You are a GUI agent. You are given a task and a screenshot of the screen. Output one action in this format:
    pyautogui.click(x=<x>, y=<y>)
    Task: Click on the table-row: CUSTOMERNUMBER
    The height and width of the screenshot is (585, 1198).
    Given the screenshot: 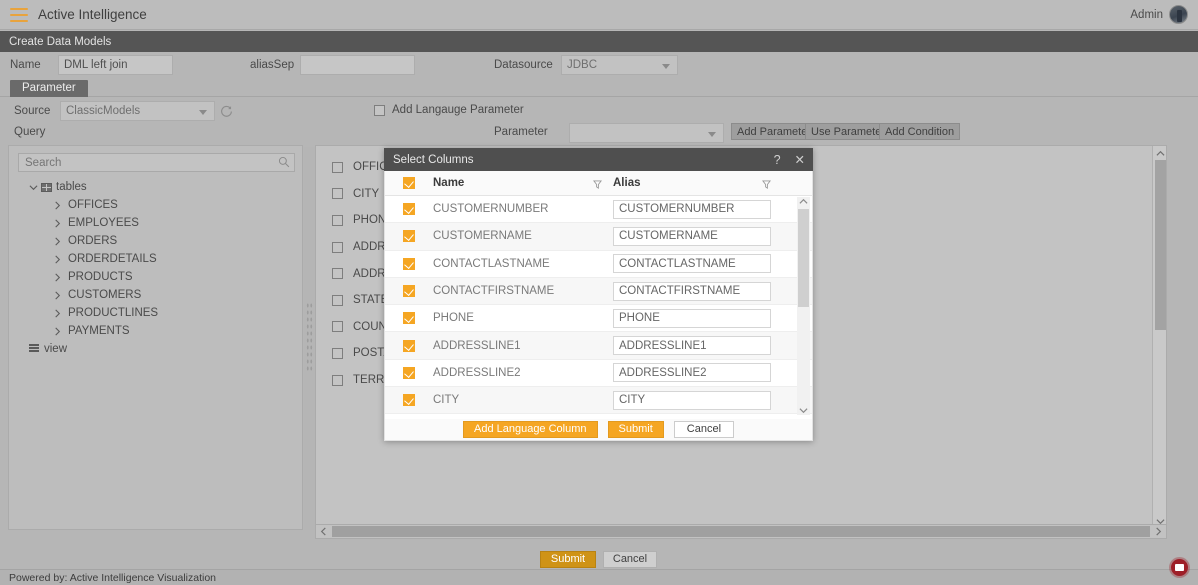 What is the action you would take?
    pyautogui.click(x=598, y=210)
    